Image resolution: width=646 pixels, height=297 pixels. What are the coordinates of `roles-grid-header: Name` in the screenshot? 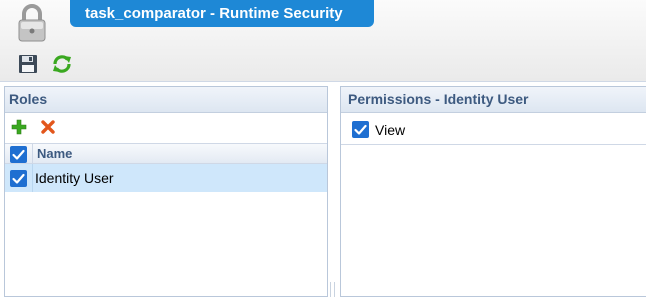 It's located at (166, 153).